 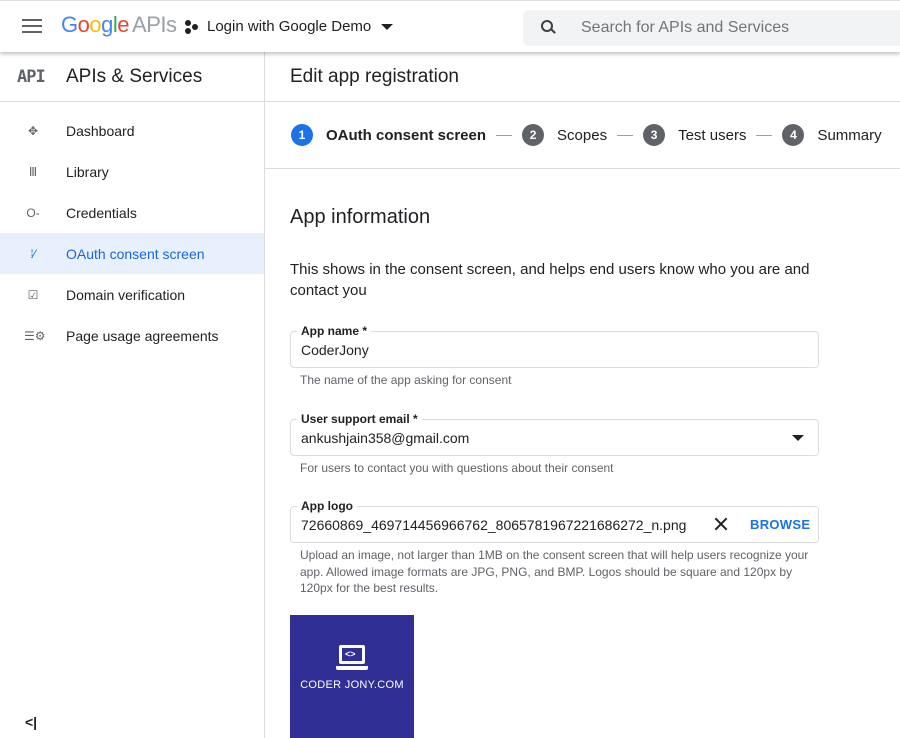 I want to click on app-name-field: App name *, so click(x=554, y=346).